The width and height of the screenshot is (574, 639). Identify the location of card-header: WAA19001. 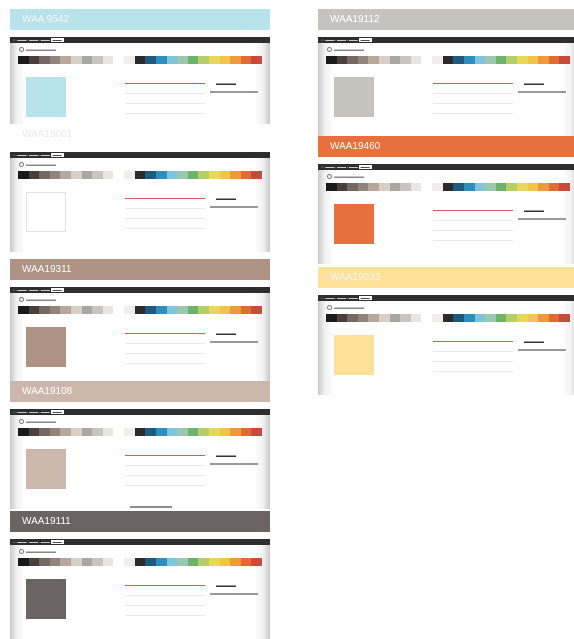
(140, 134).